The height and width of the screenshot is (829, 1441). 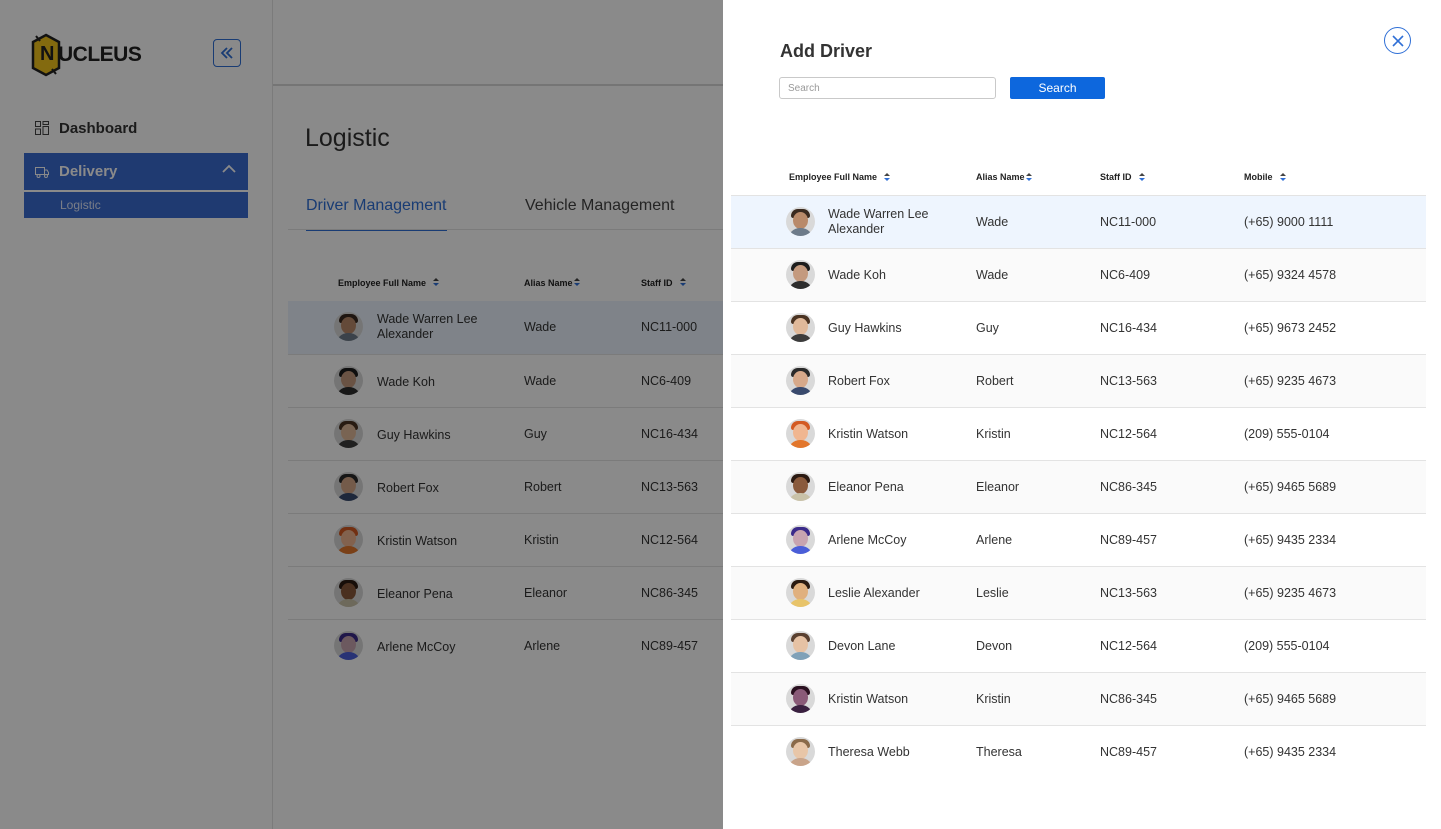 What do you see at coordinates (1078, 328) in the screenshot?
I see `table-row: Guy Hawkins Guy NC16-434 (+65) 9673 2452` at bounding box center [1078, 328].